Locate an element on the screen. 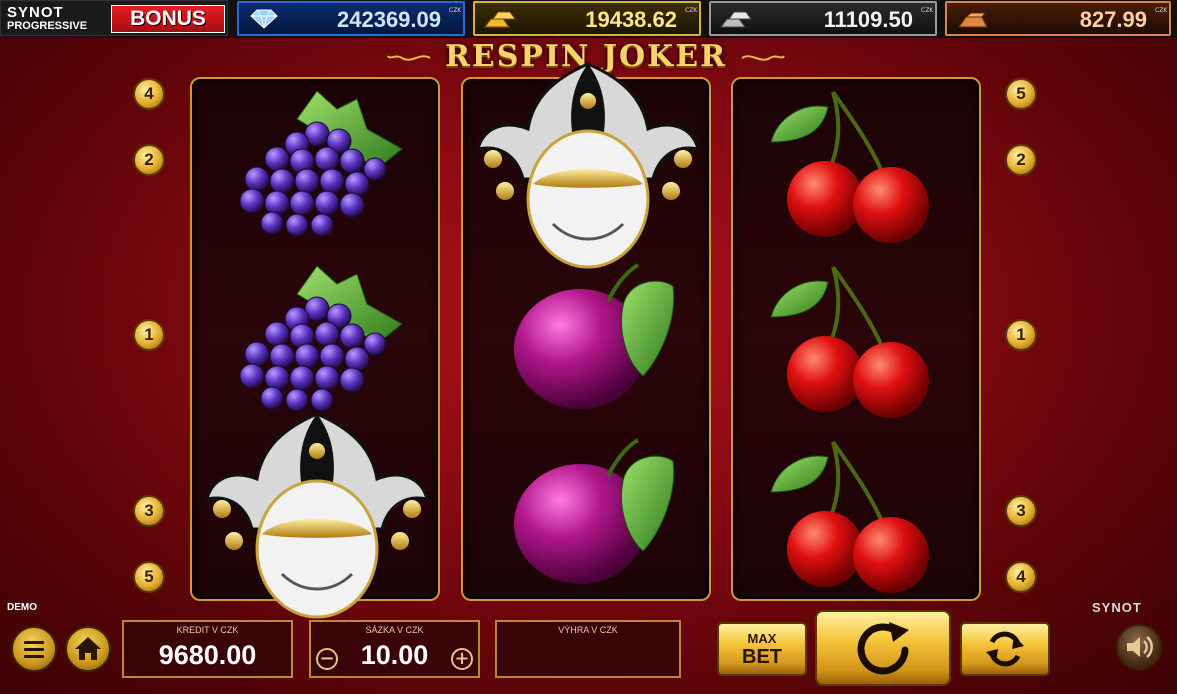  win-label: VÝHRA V CZK is located at coordinates (588, 630).